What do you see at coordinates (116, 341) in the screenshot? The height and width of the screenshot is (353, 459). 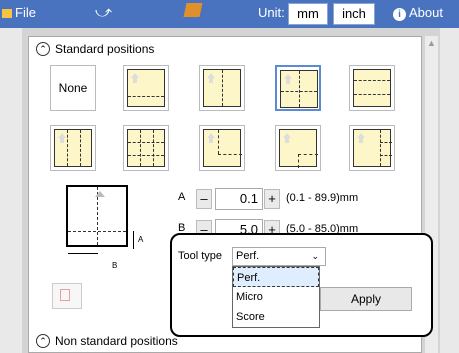 I see `section-title: Non standard positions` at bounding box center [116, 341].